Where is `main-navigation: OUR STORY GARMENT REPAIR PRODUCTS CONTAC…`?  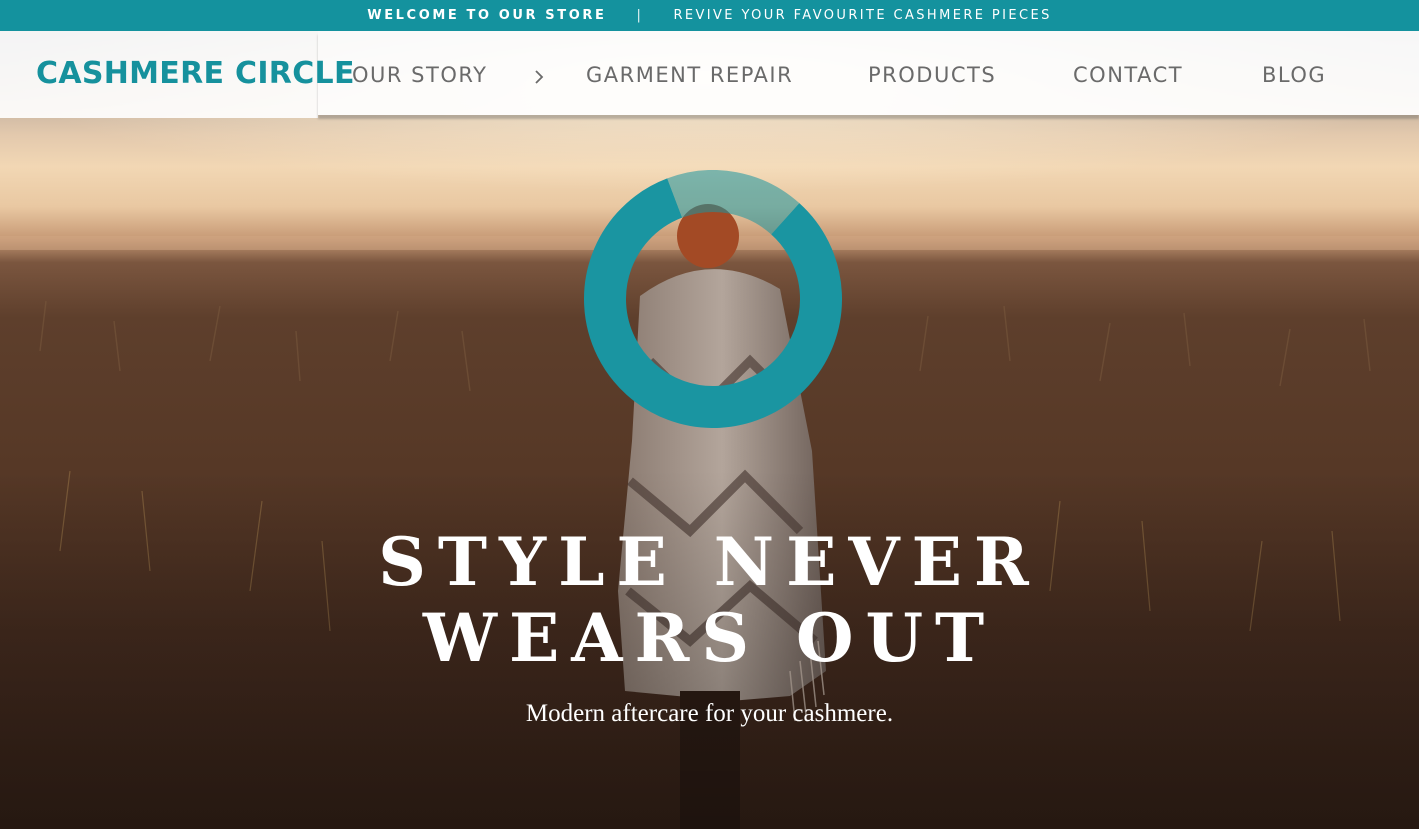 main-navigation: OUR STORY GARMENT REPAIR PRODUCTS CONTAC… is located at coordinates (868, 73).